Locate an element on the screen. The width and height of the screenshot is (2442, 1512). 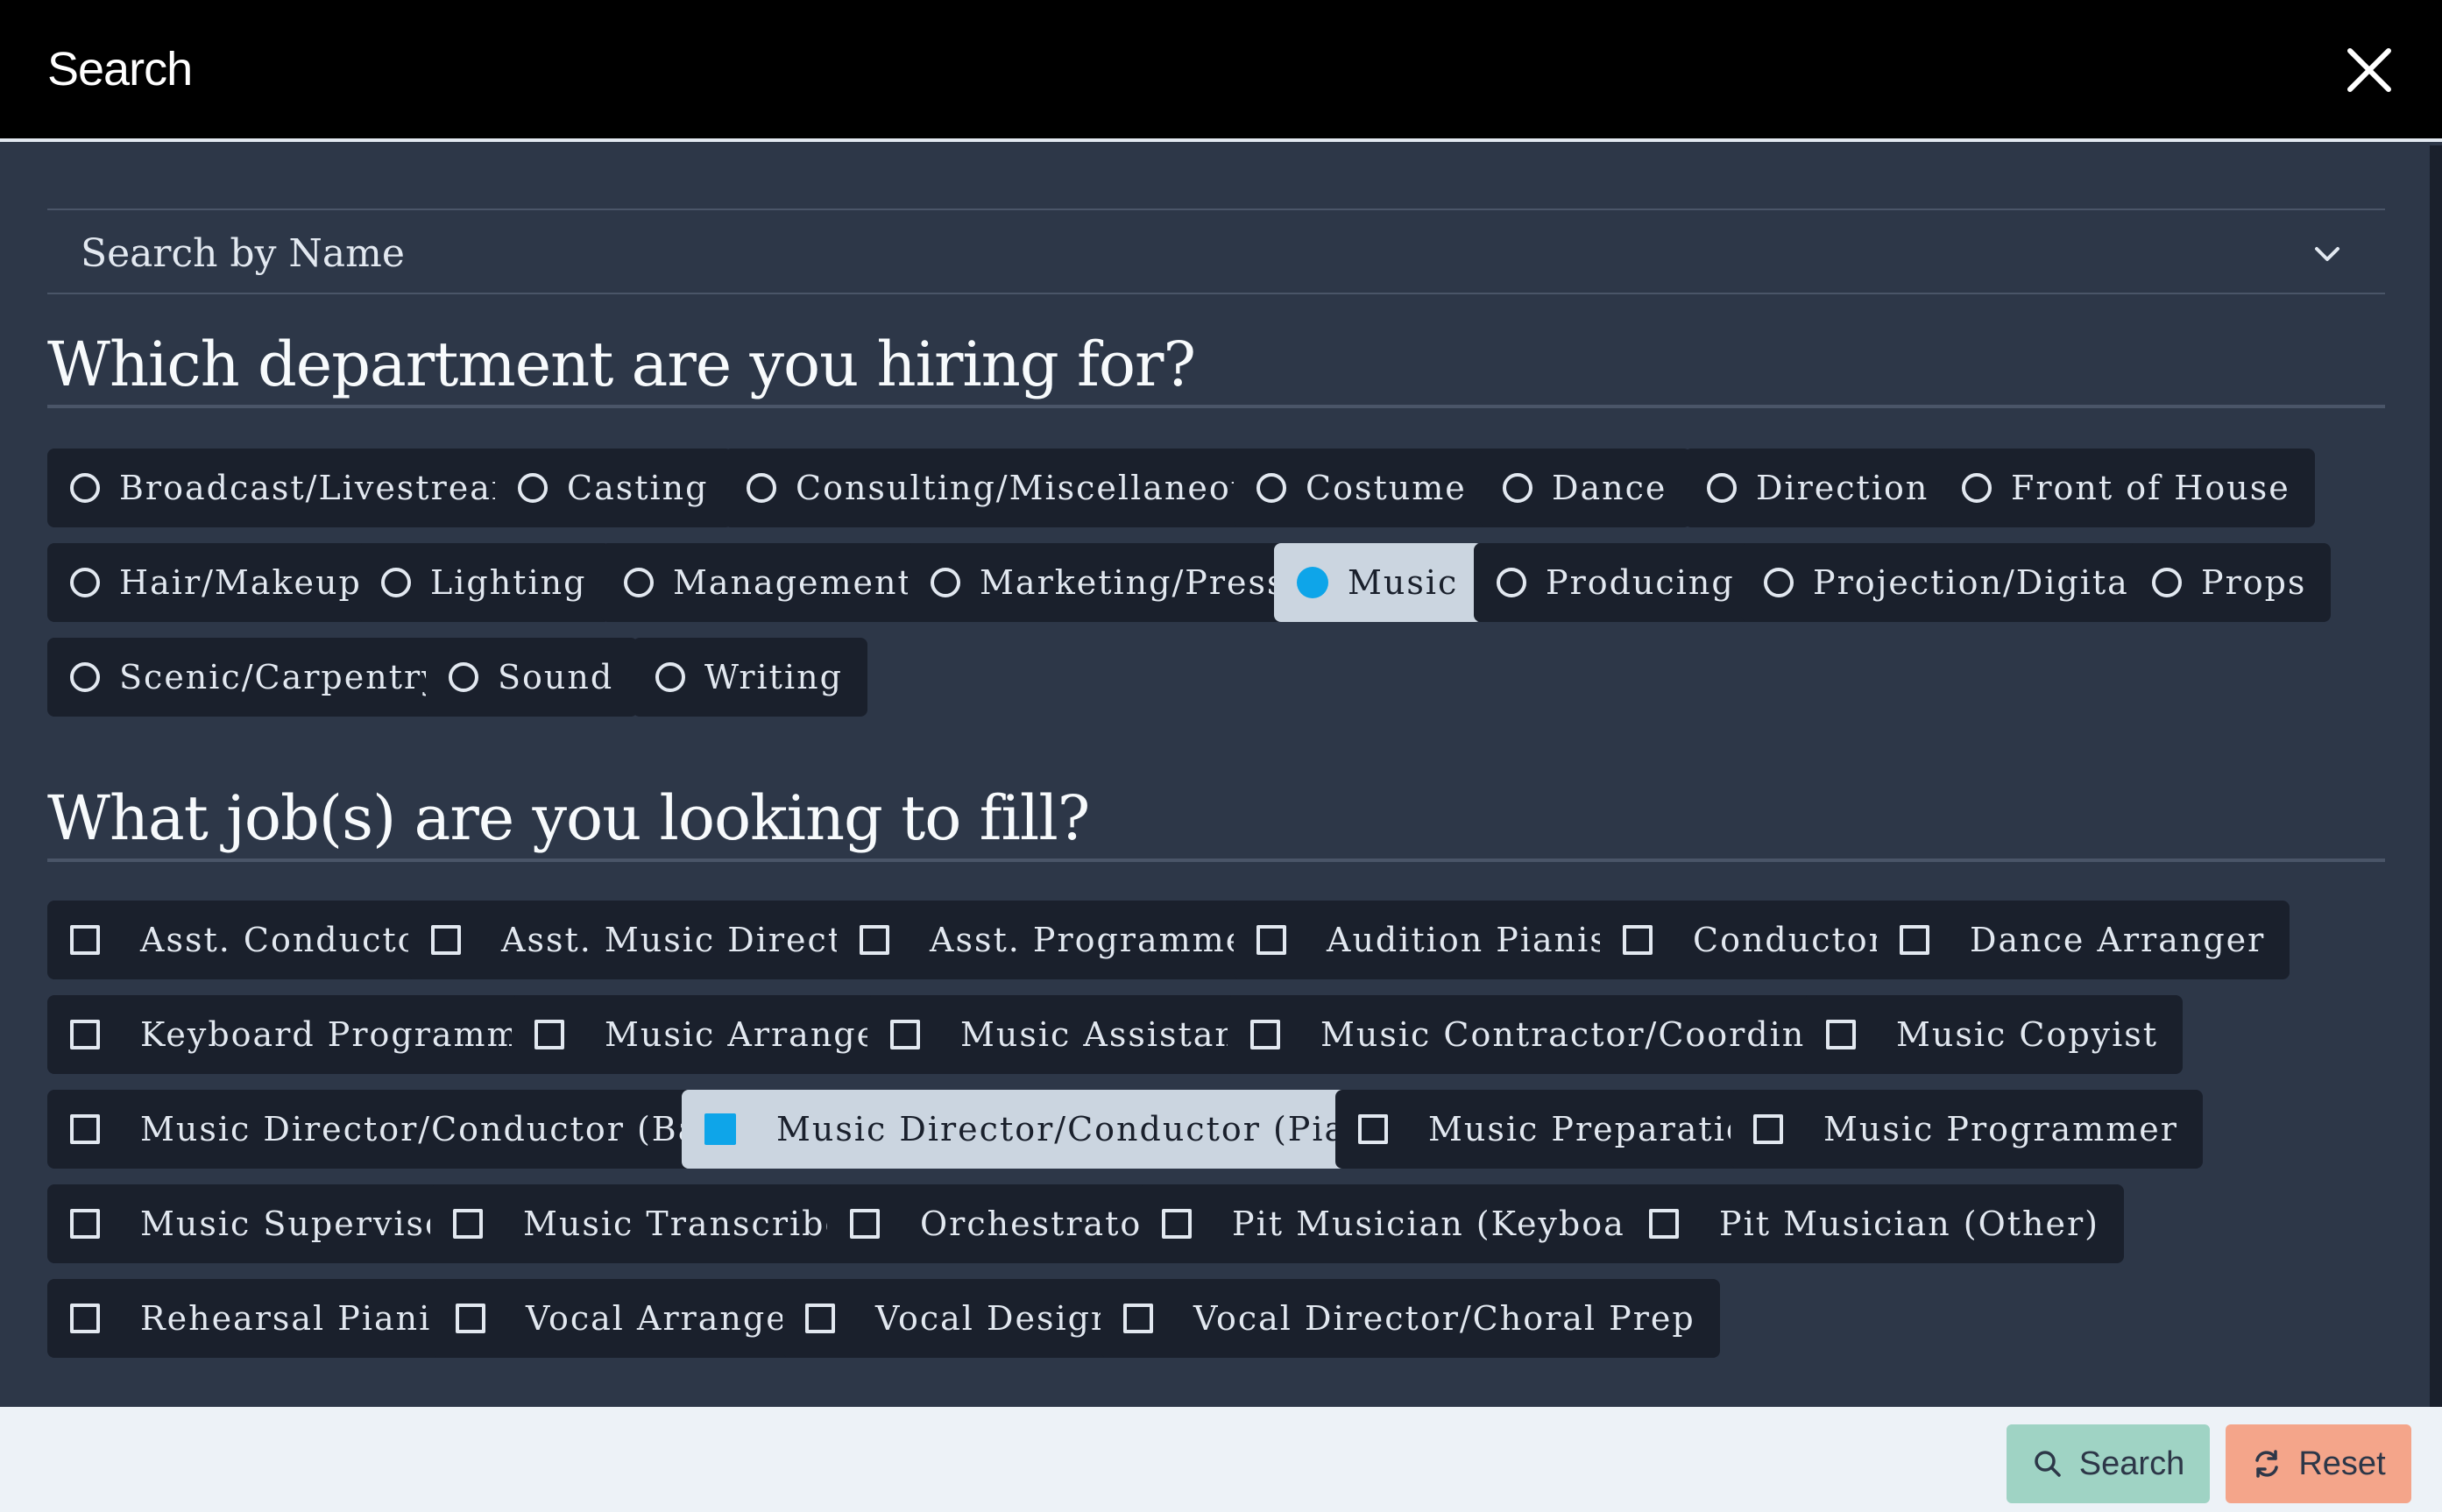
job-option: Orchestrator is located at coordinates (1006, 1223).